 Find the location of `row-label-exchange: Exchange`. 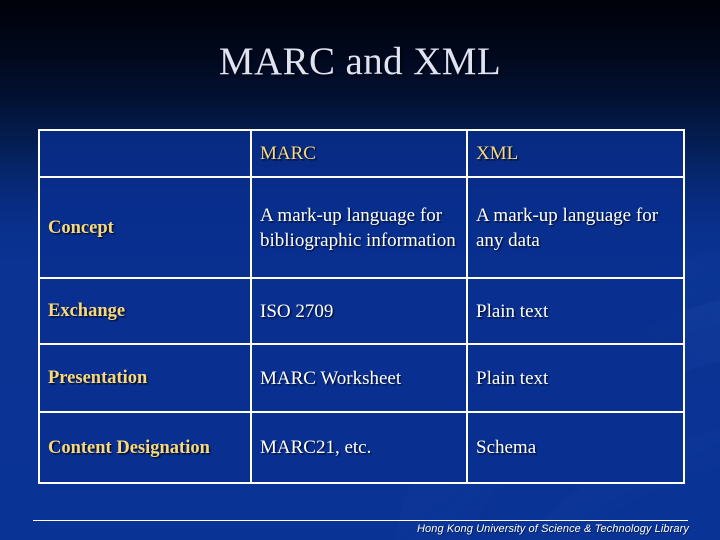

row-label-exchange: Exchange is located at coordinates (145, 311).